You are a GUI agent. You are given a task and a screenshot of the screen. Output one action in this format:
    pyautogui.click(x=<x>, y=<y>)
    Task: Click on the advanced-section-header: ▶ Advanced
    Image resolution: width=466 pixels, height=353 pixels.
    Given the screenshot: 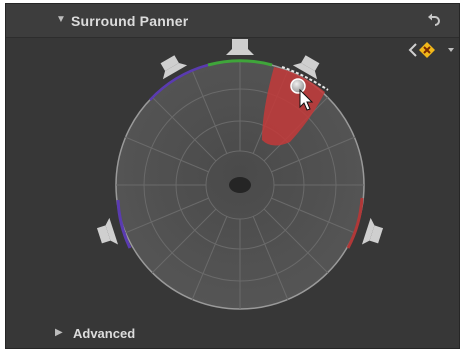 What is the action you would take?
    pyautogui.click(x=232, y=332)
    